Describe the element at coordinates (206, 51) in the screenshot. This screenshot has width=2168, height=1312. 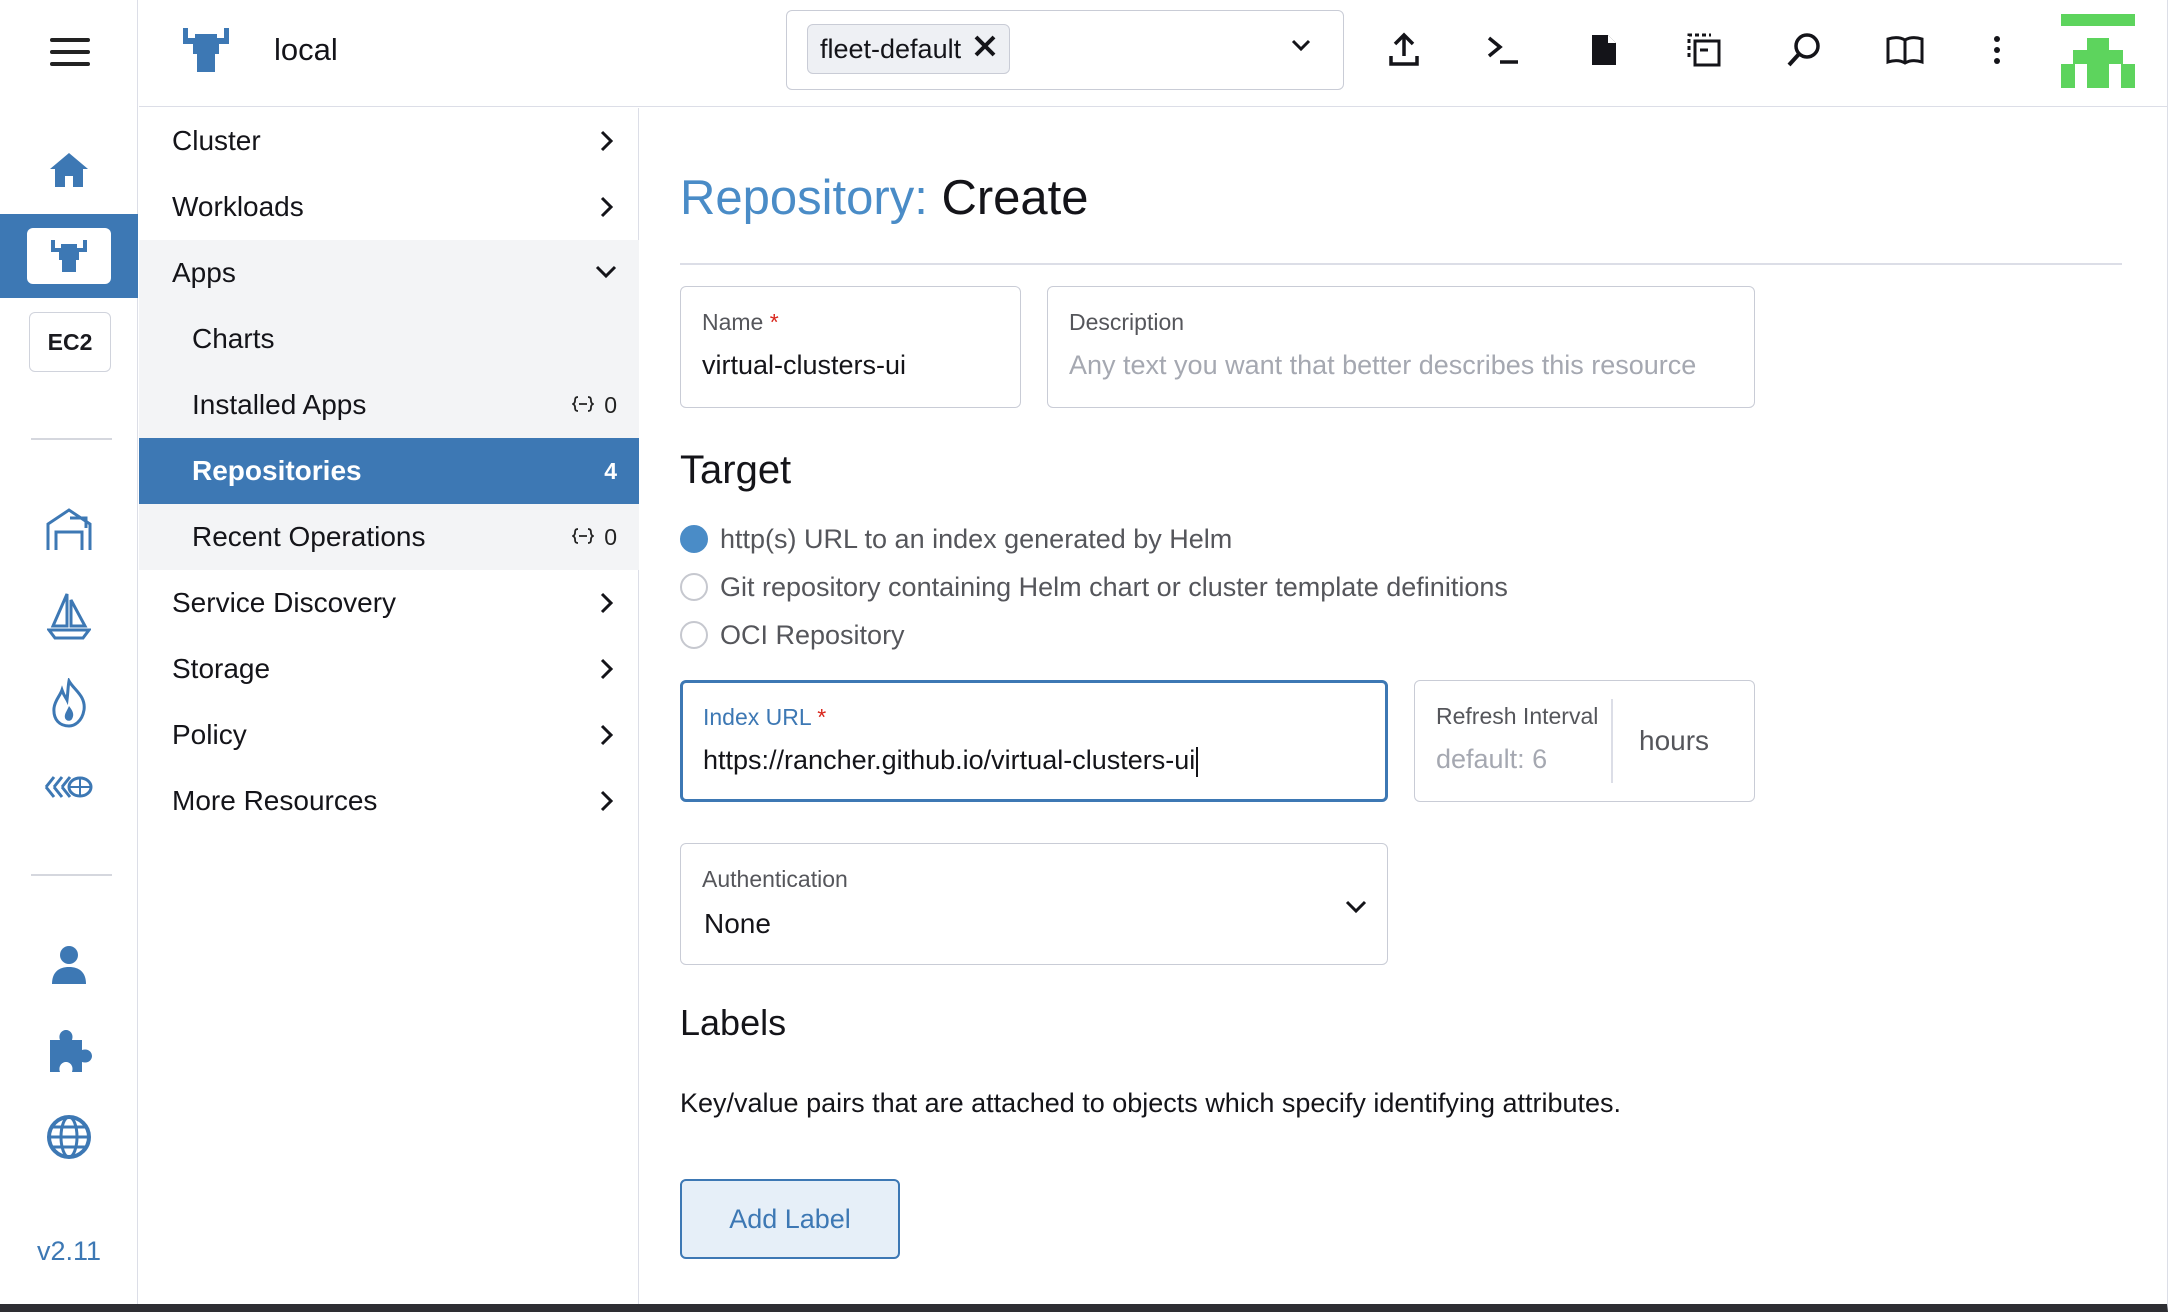
I see `cluster-logo-icon` at that location.